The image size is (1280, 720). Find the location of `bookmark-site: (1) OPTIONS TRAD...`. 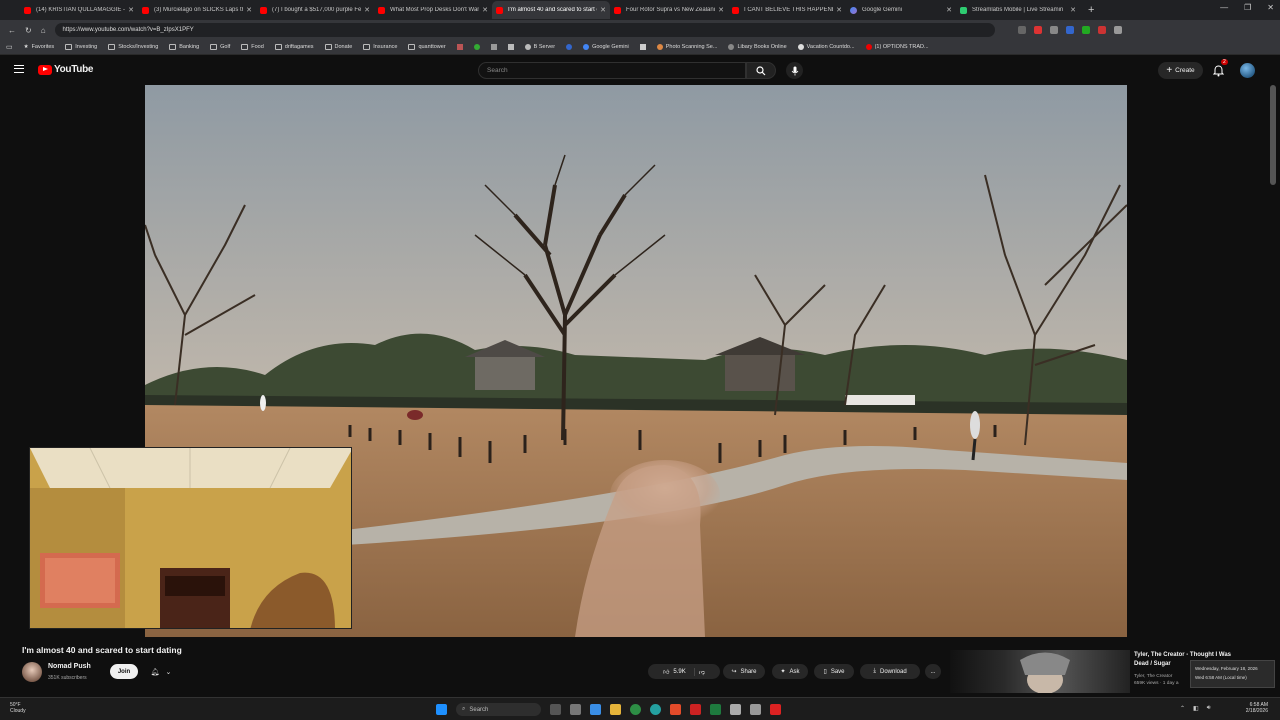

bookmark-site: (1) OPTIONS TRAD... is located at coordinates (897, 47).